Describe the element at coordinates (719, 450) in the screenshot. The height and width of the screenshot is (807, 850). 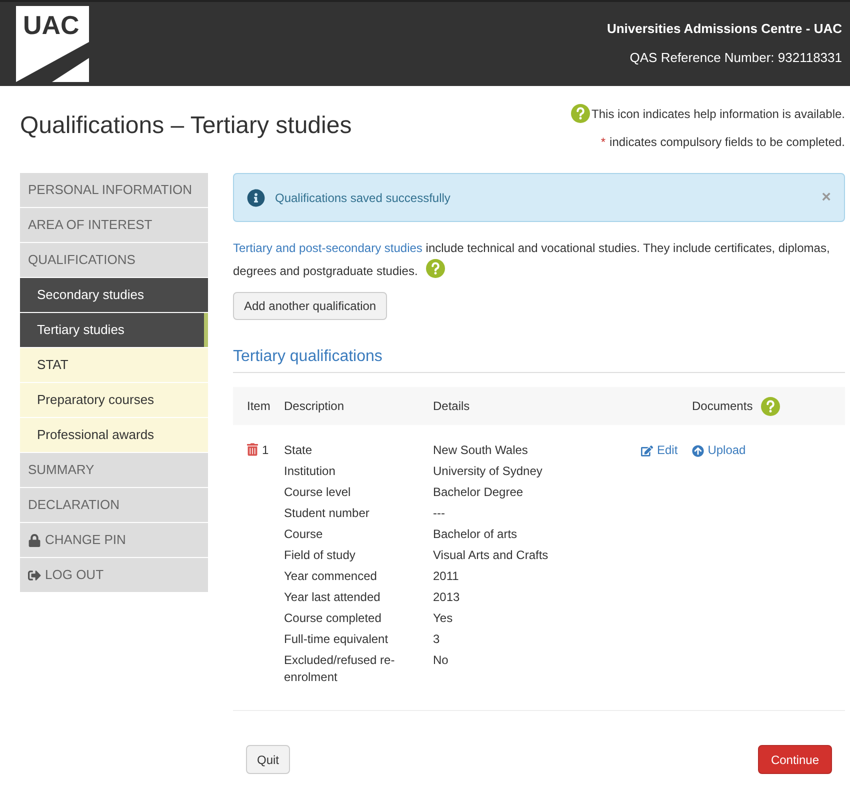
I see `upload-link: Upload` at that location.